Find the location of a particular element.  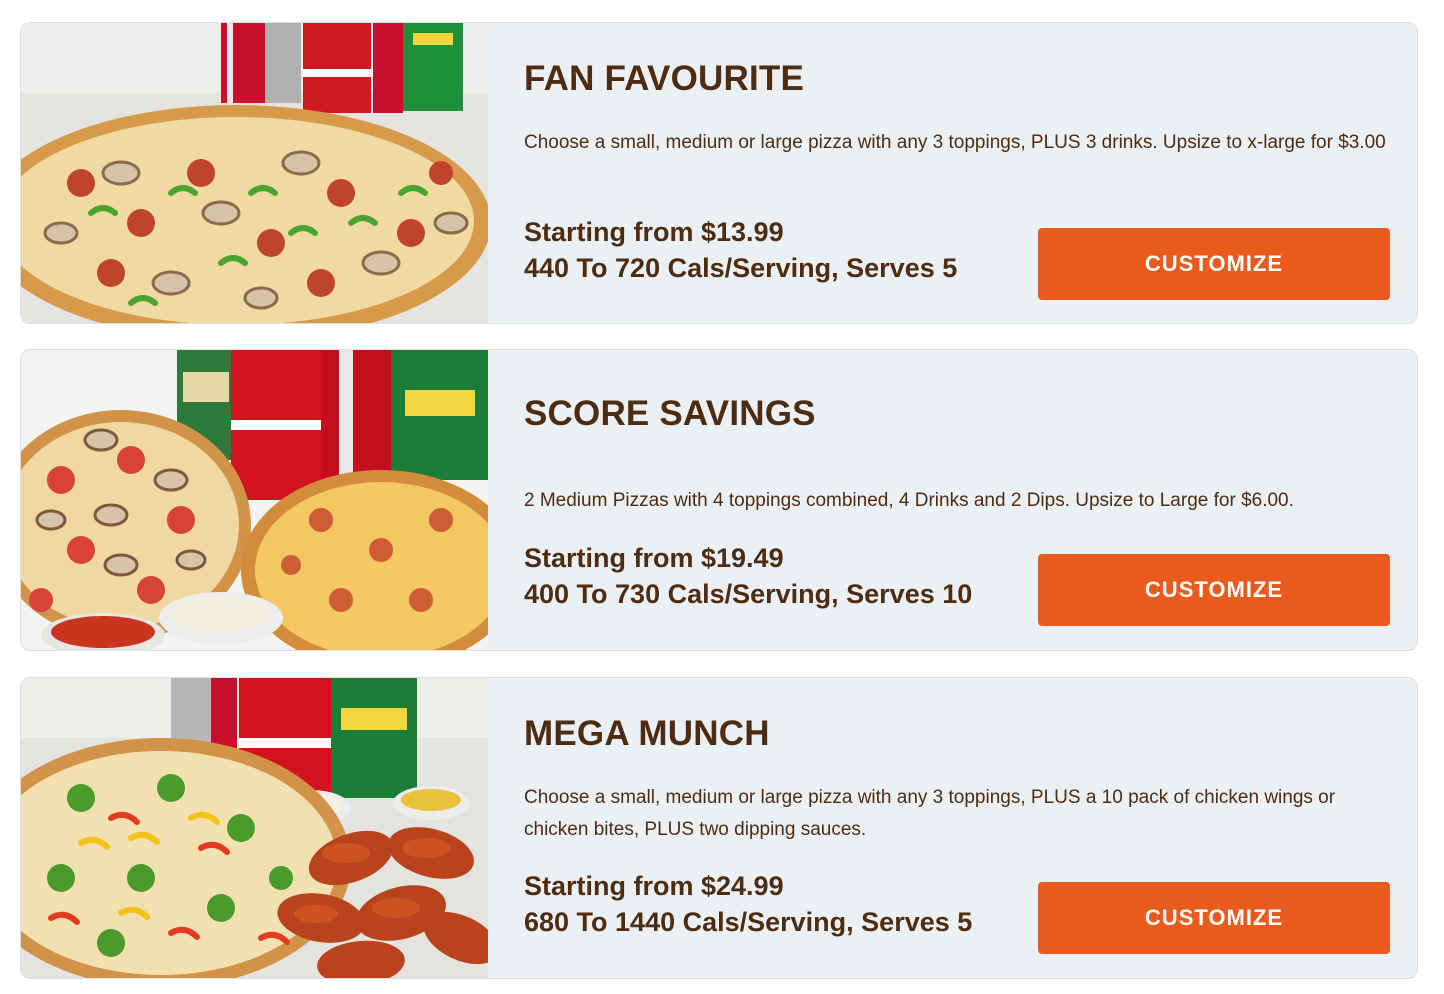

deal-price: Starting from $19.49 is located at coordinates (654, 558).